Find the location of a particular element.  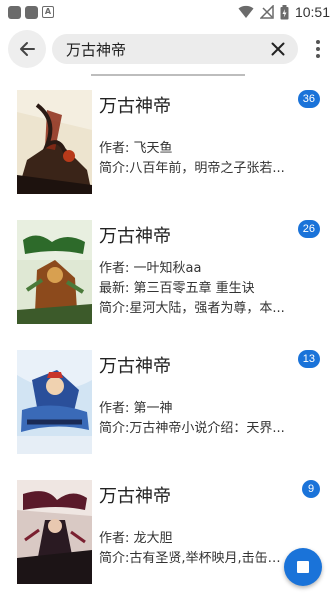

book-latest-chapter: 最新: 第三百零五章 重生诀 is located at coordinates (177, 288).